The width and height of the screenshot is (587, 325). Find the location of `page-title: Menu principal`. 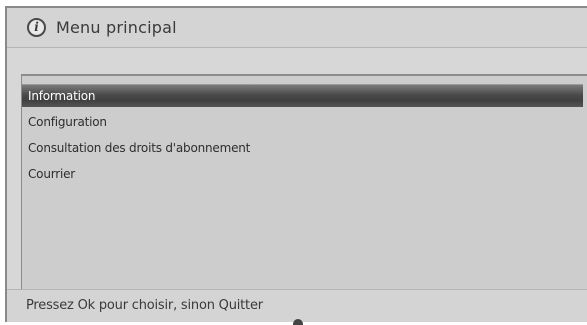

page-title: Menu principal is located at coordinates (116, 27).